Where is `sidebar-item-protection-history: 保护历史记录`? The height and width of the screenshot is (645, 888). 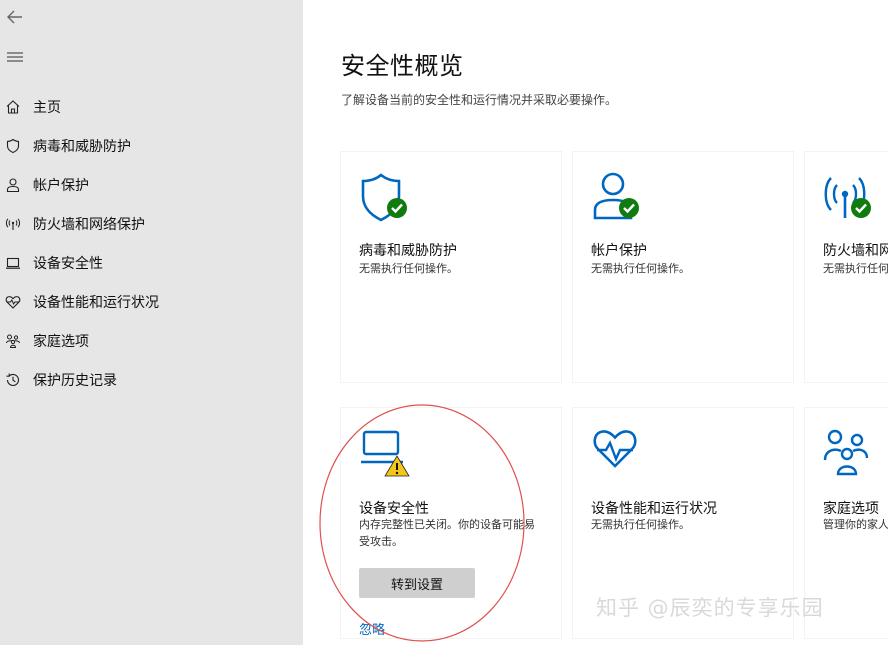 sidebar-item-protection-history: 保护历史记录 is located at coordinates (151, 379).